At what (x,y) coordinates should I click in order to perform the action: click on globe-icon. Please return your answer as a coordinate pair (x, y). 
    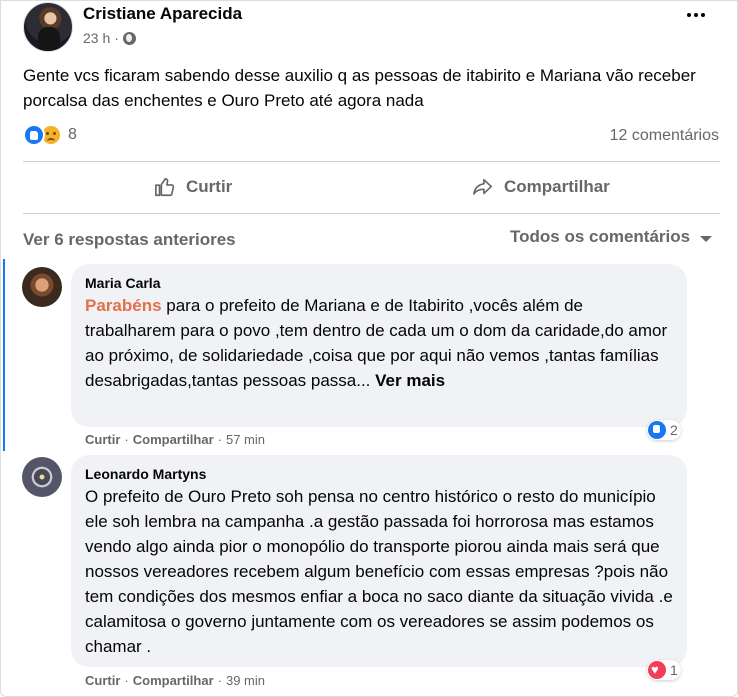
    Looking at the image, I should click on (129, 38).